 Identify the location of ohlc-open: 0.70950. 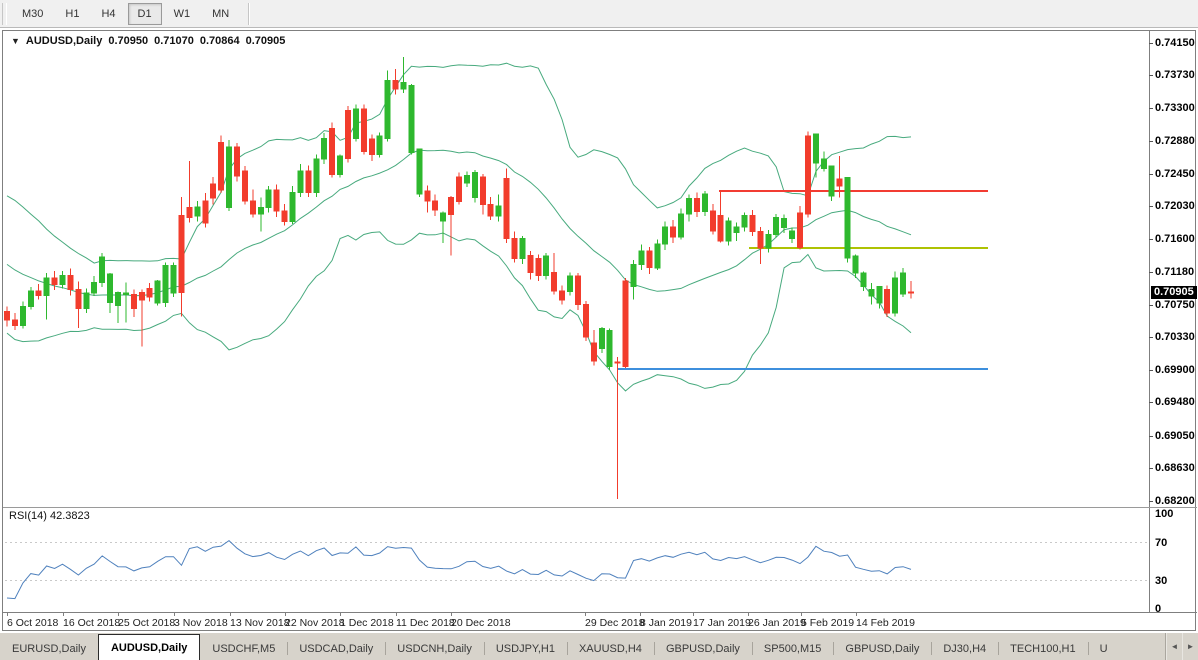
(128, 41).